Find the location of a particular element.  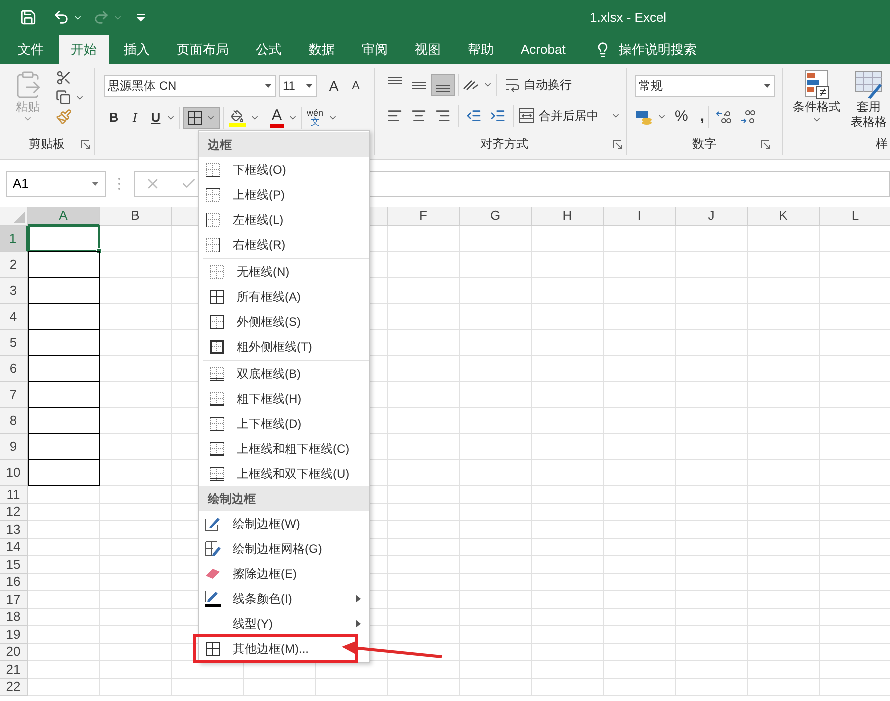

select-all-corner-icon is located at coordinates (19, 217).